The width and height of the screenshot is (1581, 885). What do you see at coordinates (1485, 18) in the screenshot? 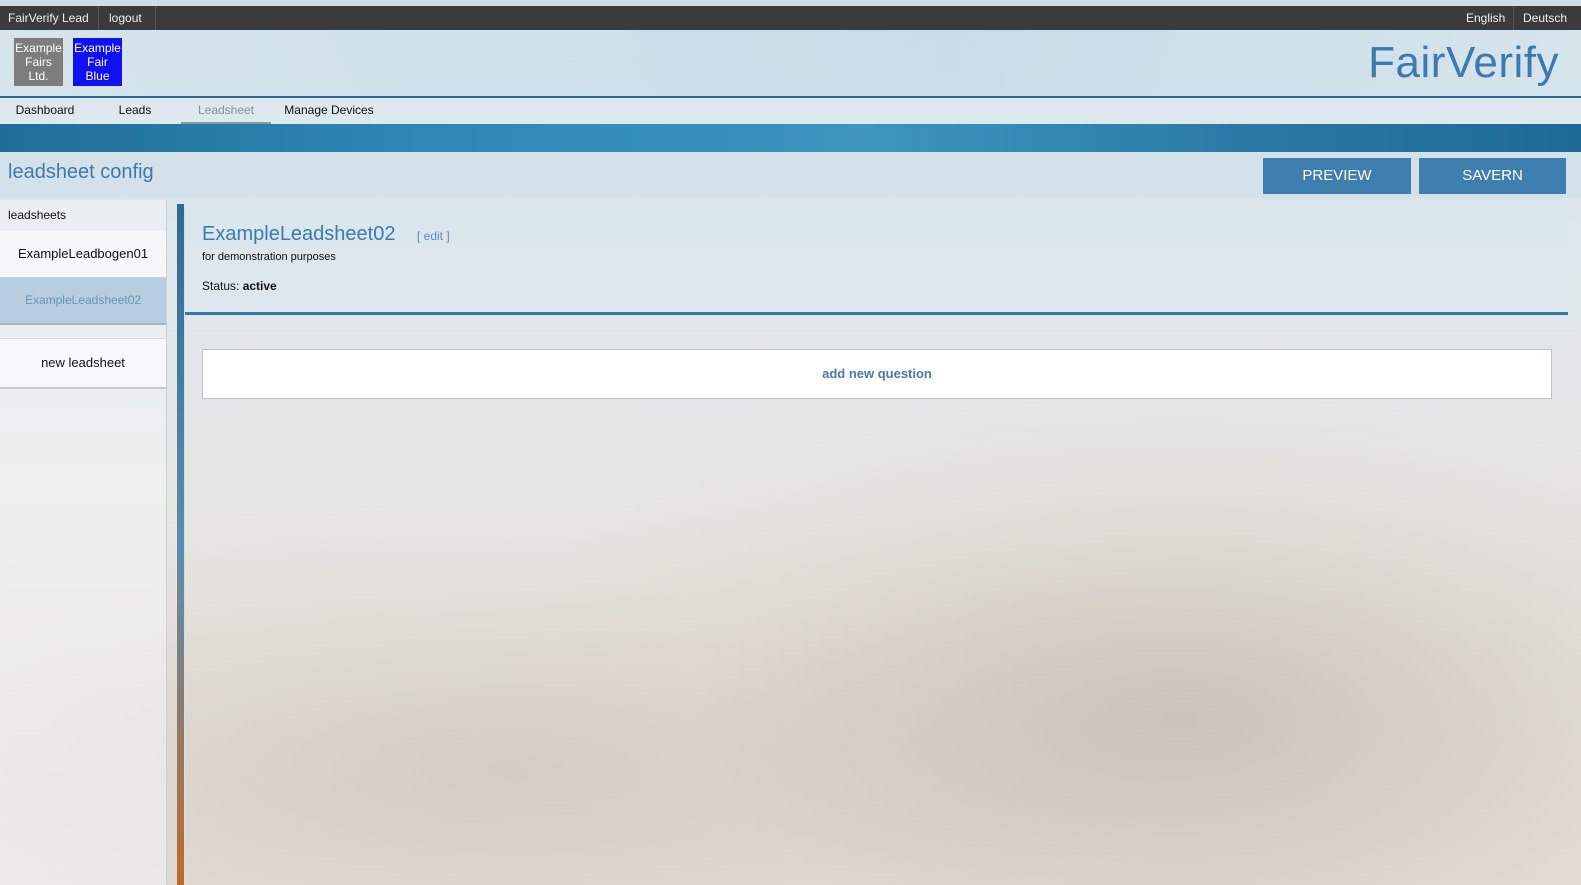
I see `language-english-link: English` at bounding box center [1485, 18].